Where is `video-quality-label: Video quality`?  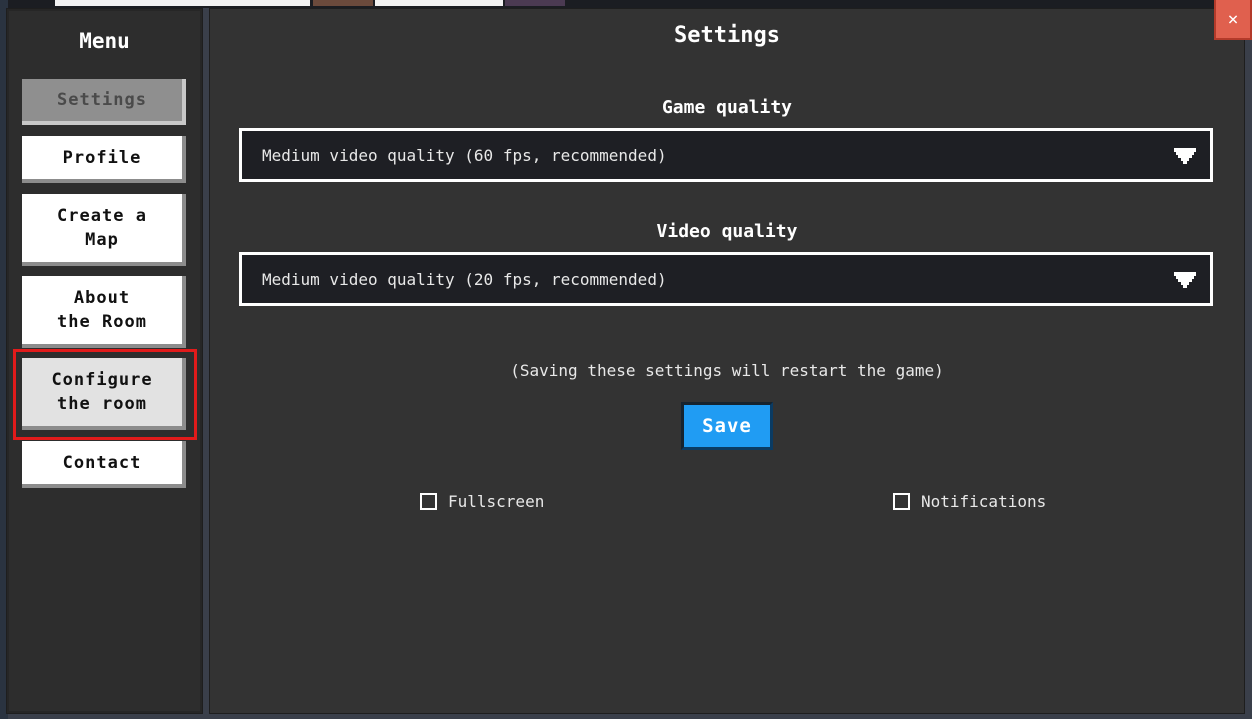 video-quality-label: Video quality is located at coordinates (727, 231).